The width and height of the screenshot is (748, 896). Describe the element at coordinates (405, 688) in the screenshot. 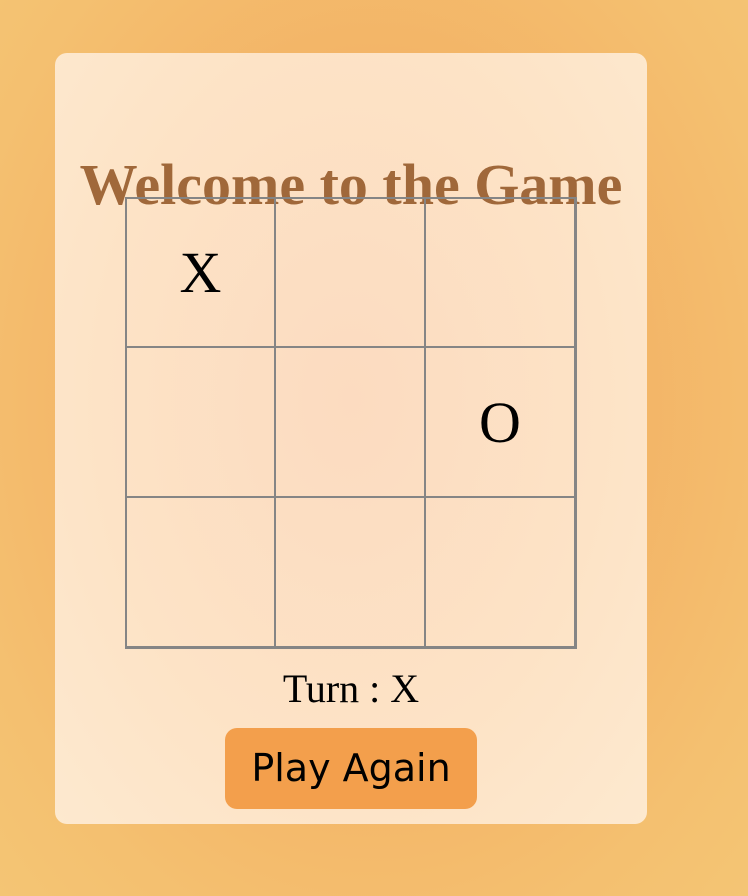

I see `current-turn: X` at that location.